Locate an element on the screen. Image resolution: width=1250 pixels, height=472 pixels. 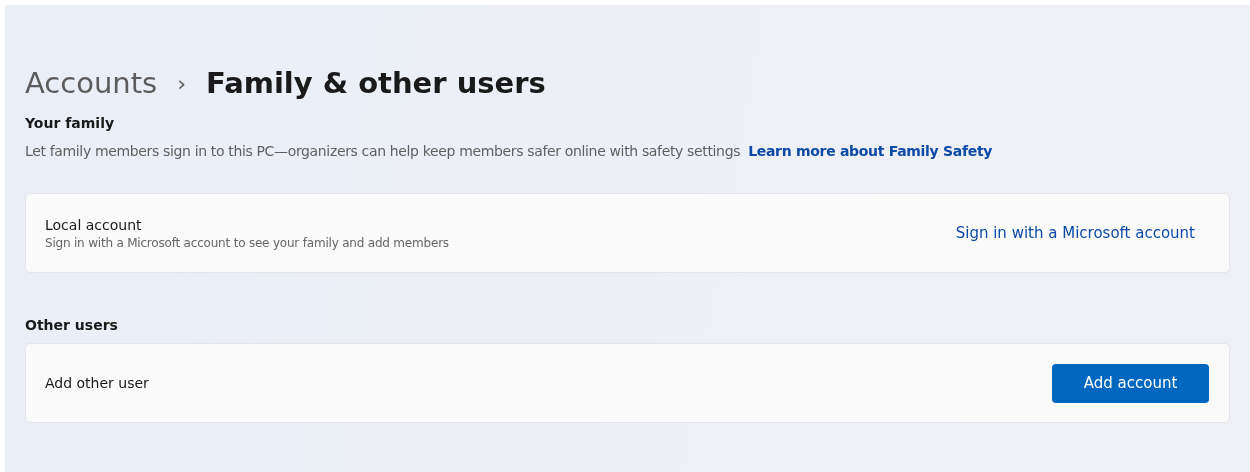
card-title: Local account is located at coordinates (94, 224).